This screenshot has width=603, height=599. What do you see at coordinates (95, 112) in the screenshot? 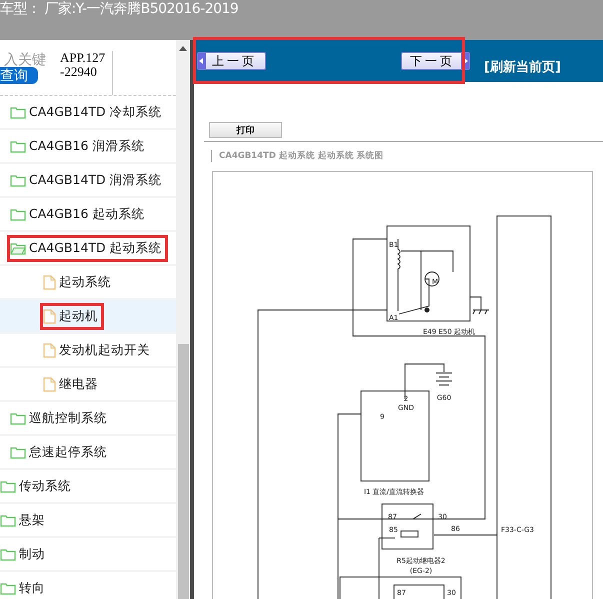
I see `tree-item-text: CA4GB14TD 冷却系统` at bounding box center [95, 112].